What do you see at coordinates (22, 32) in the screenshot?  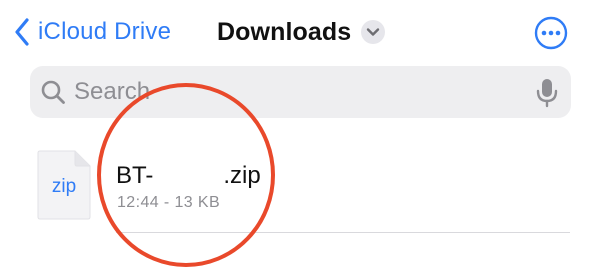 I see `chevron-left-icon` at bounding box center [22, 32].